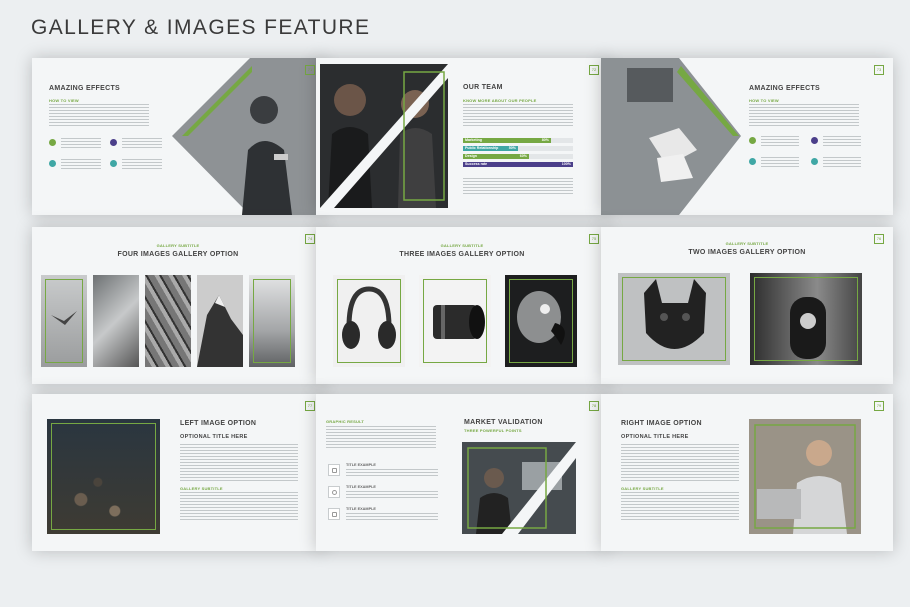 This screenshot has height=607, width=910. Describe the element at coordinates (879, 70) in the screenshot. I see `page-number: 73` at that location.